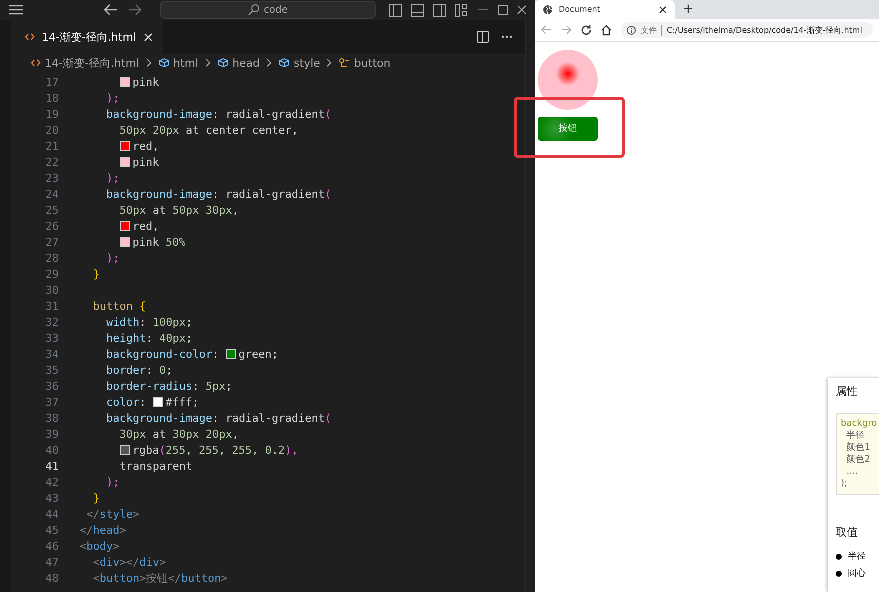 The image size is (879, 592). What do you see at coordinates (254, 10) in the screenshot?
I see `search-icon` at bounding box center [254, 10].